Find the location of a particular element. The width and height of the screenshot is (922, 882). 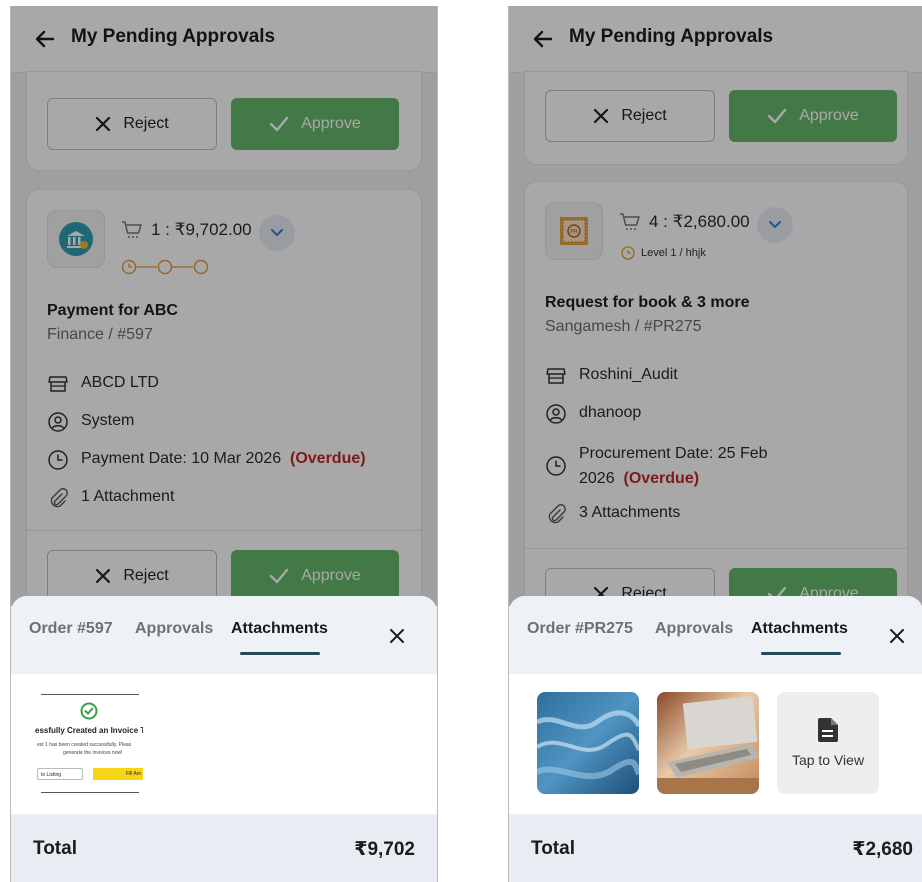

svg-text: PR is located at coordinates (574, 232).